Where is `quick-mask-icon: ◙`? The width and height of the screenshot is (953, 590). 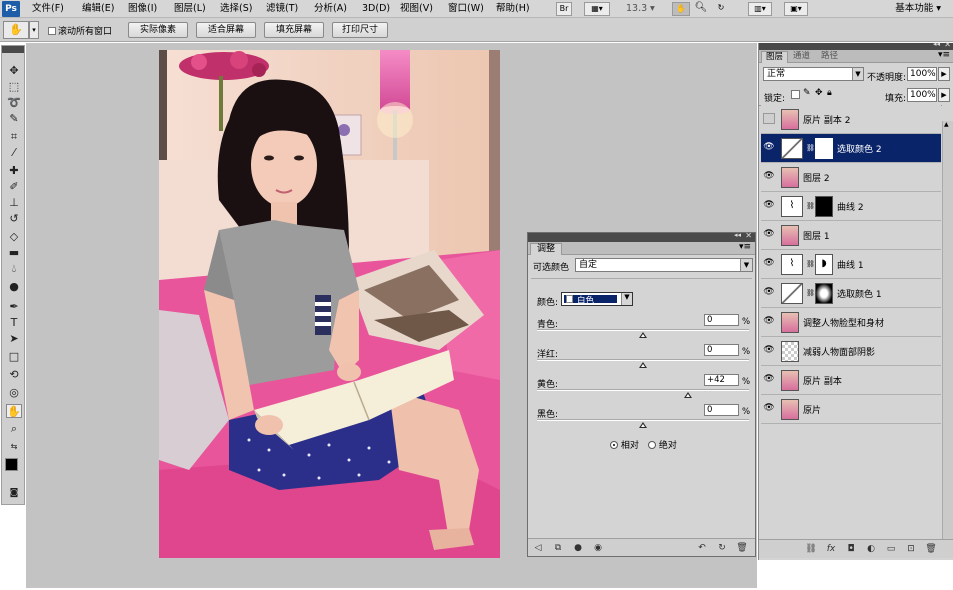 quick-mask-icon: ◙ is located at coordinates (14, 493).